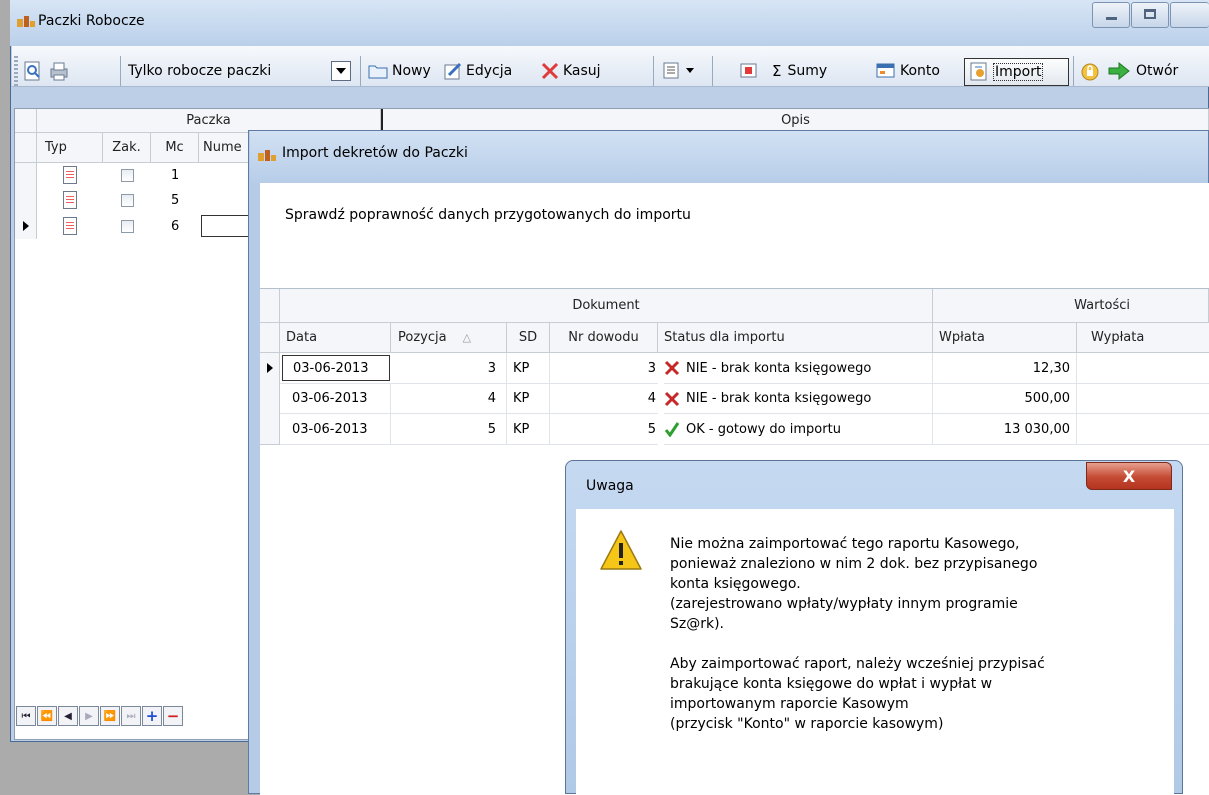 The image size is (1209, 795). I want to click on col-header-status: Status dla importu, so click(795, 338).